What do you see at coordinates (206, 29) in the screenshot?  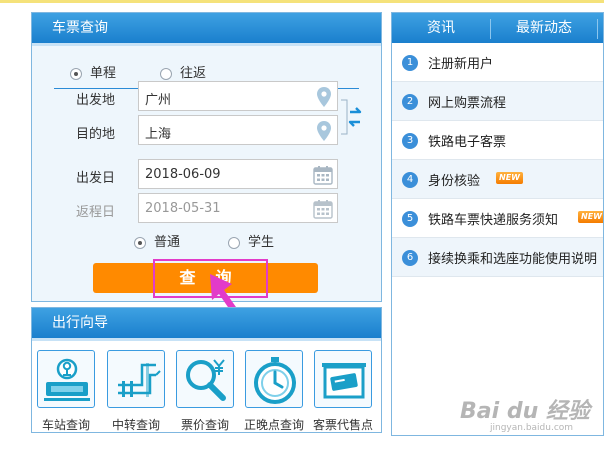 I see `ticket-panel-title: 车票查询` at bounding box center [206, 29].